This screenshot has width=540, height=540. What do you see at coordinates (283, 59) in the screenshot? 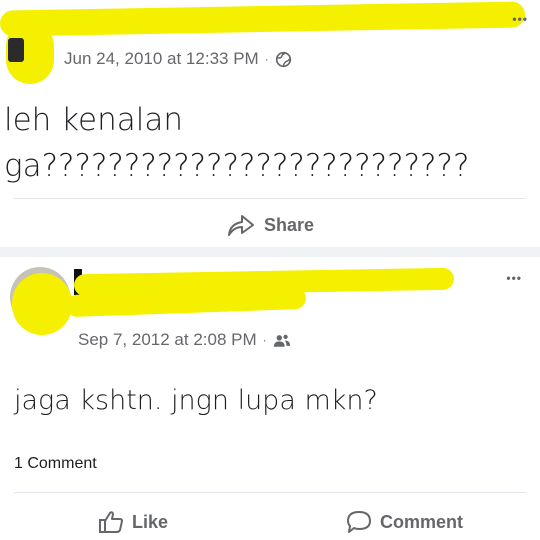
I see `globe-icon` at bounding box center [283, 59].